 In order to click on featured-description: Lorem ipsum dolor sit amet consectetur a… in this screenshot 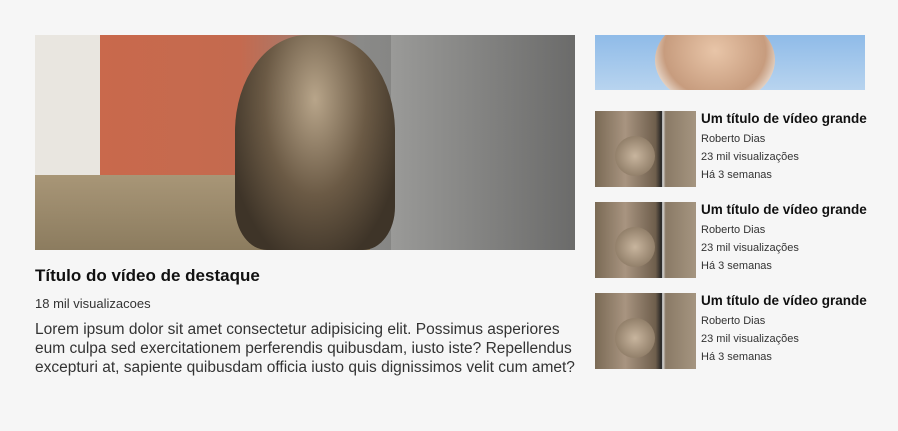, I will do `click(305, 348)`.